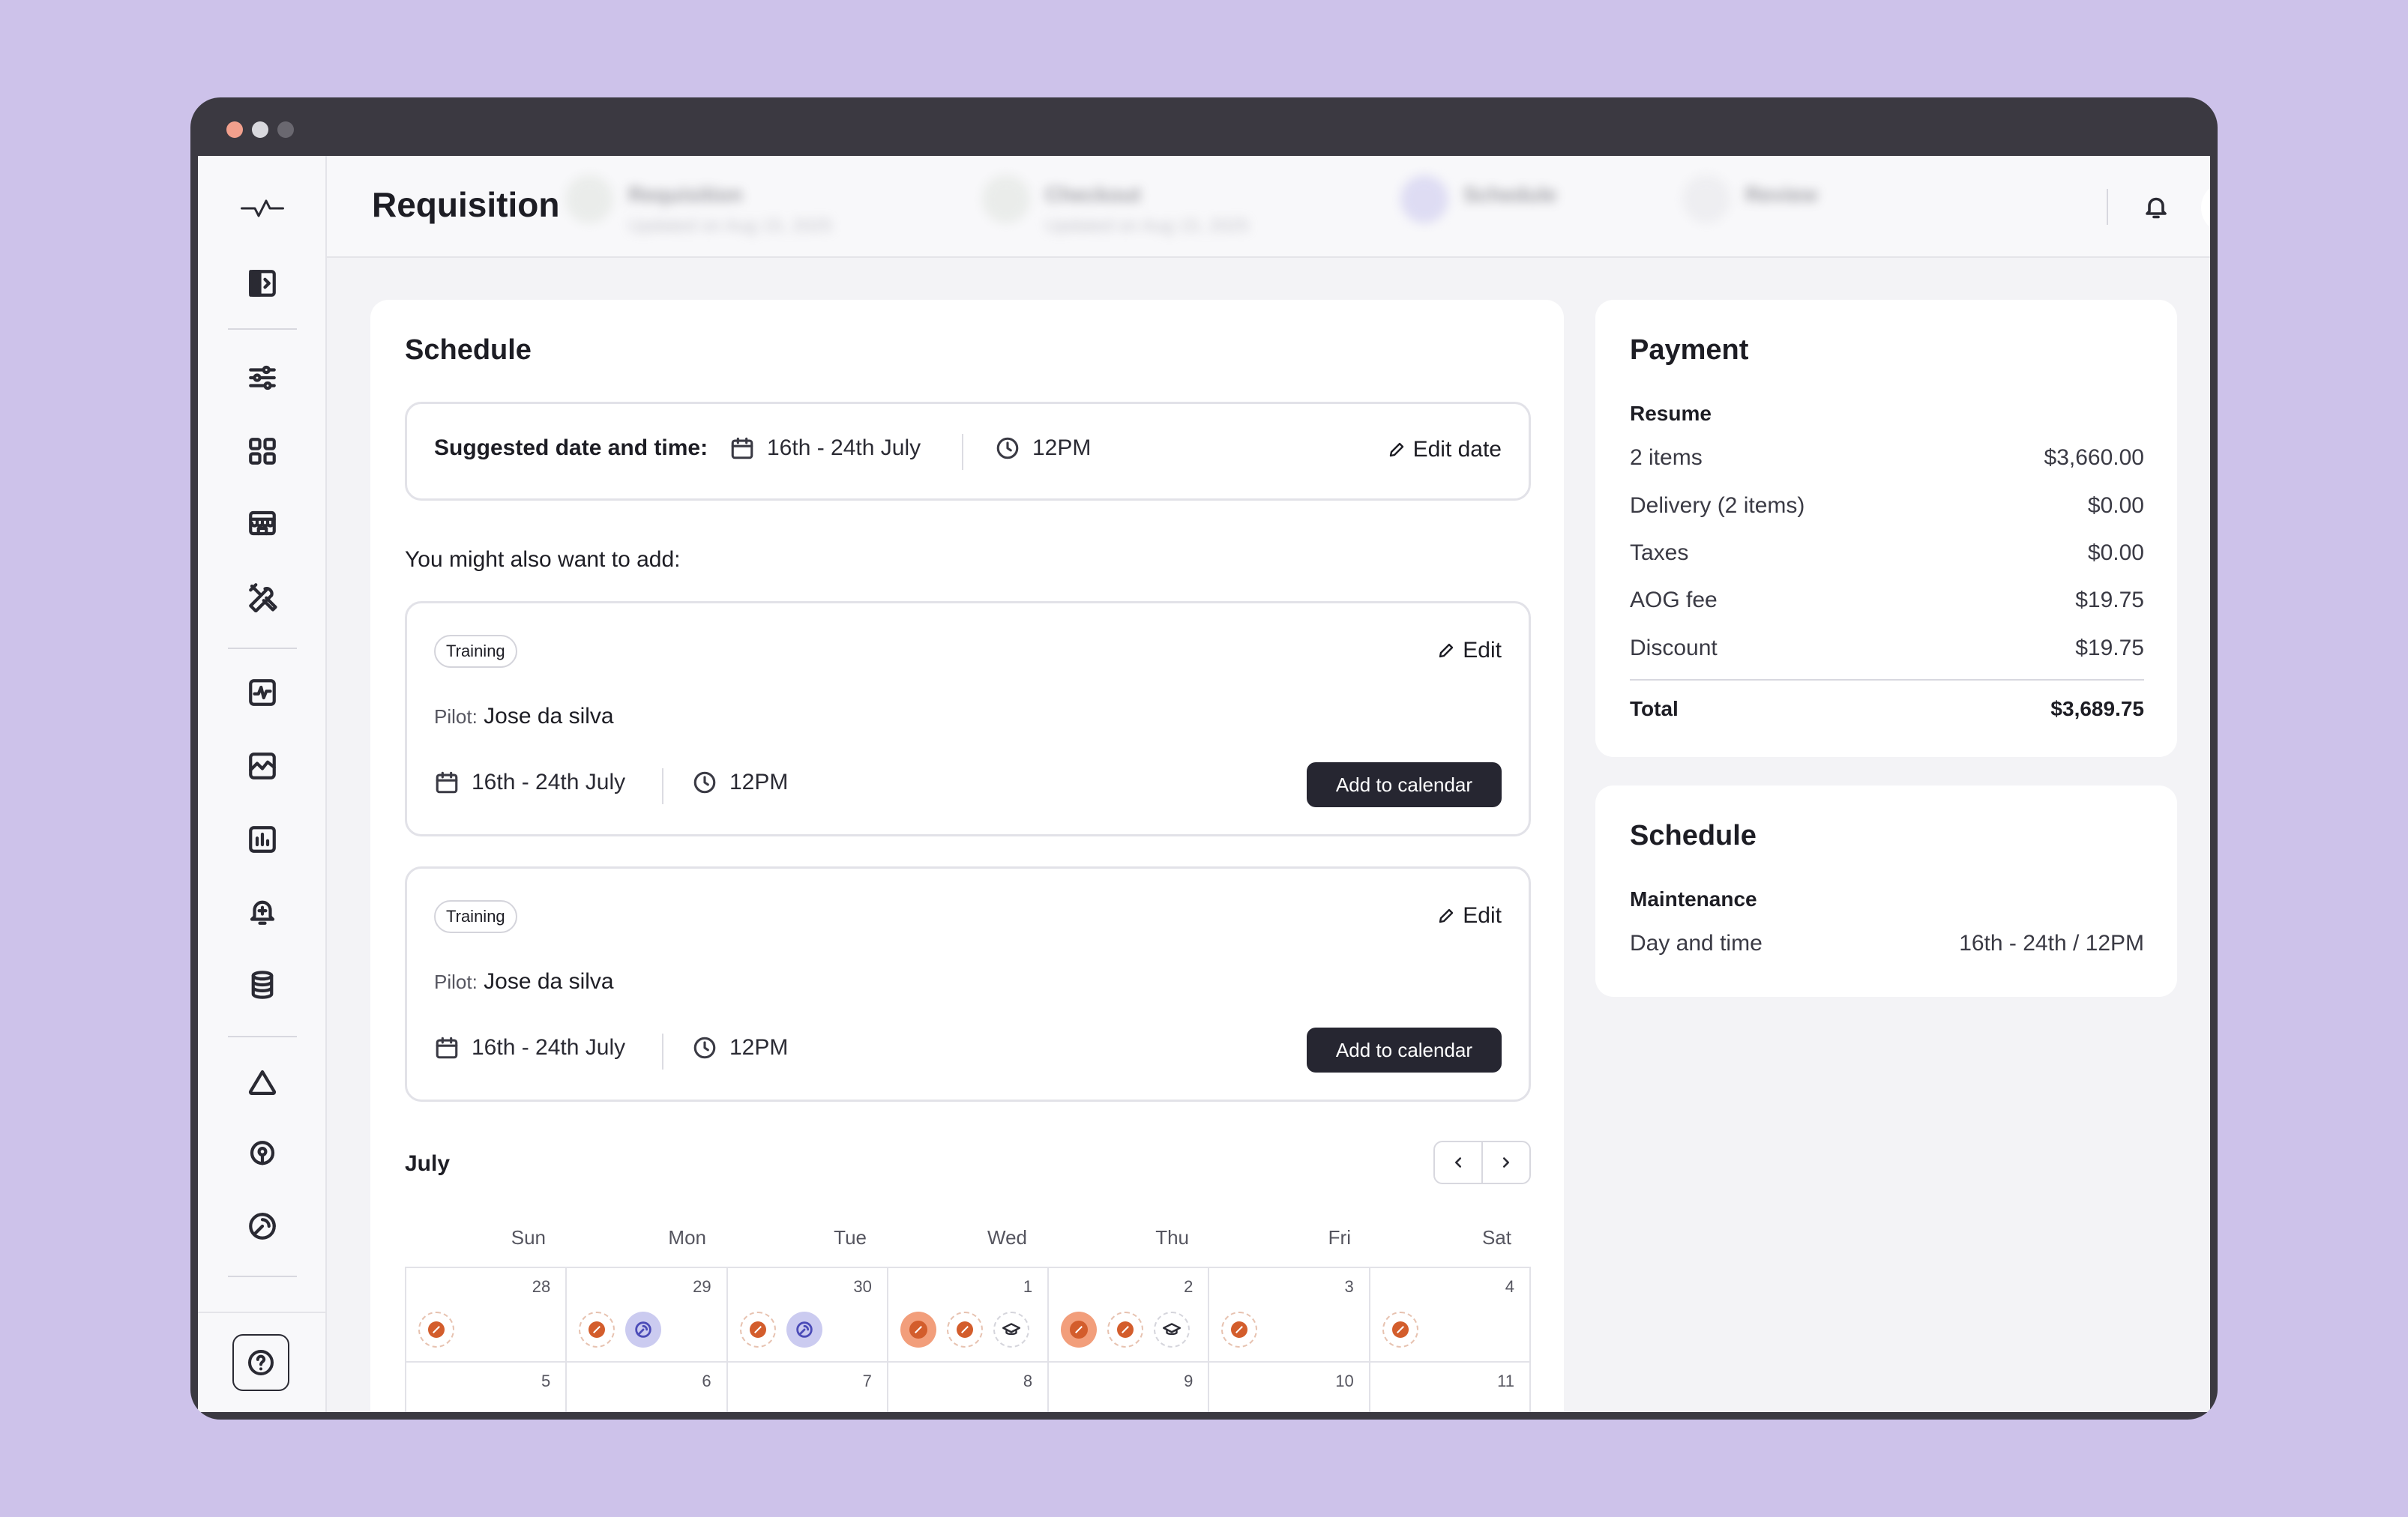 The width and height of the screenshot is (2408, 1517). I want to click on calendar-day: 9, so click(1129, 1387).